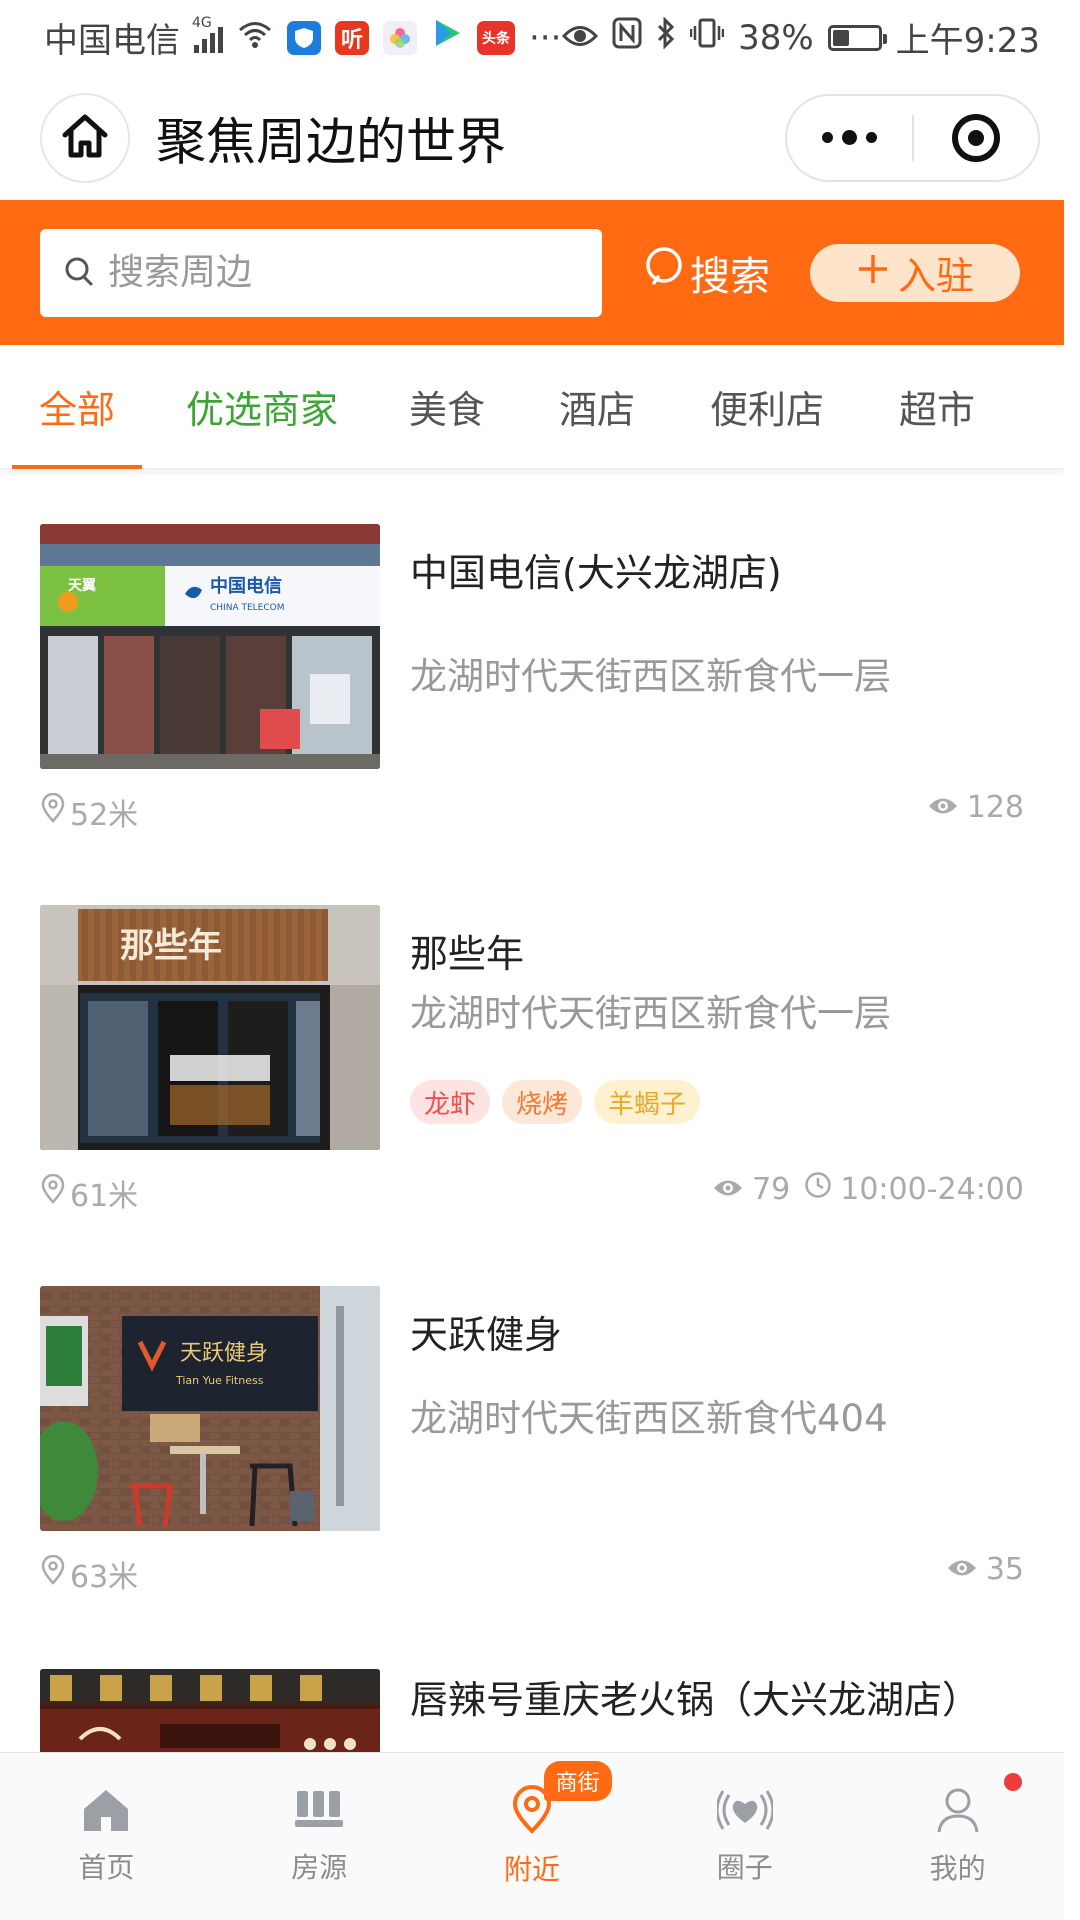  I want to click on nav-me-label: 我的, so click(957, 1868).